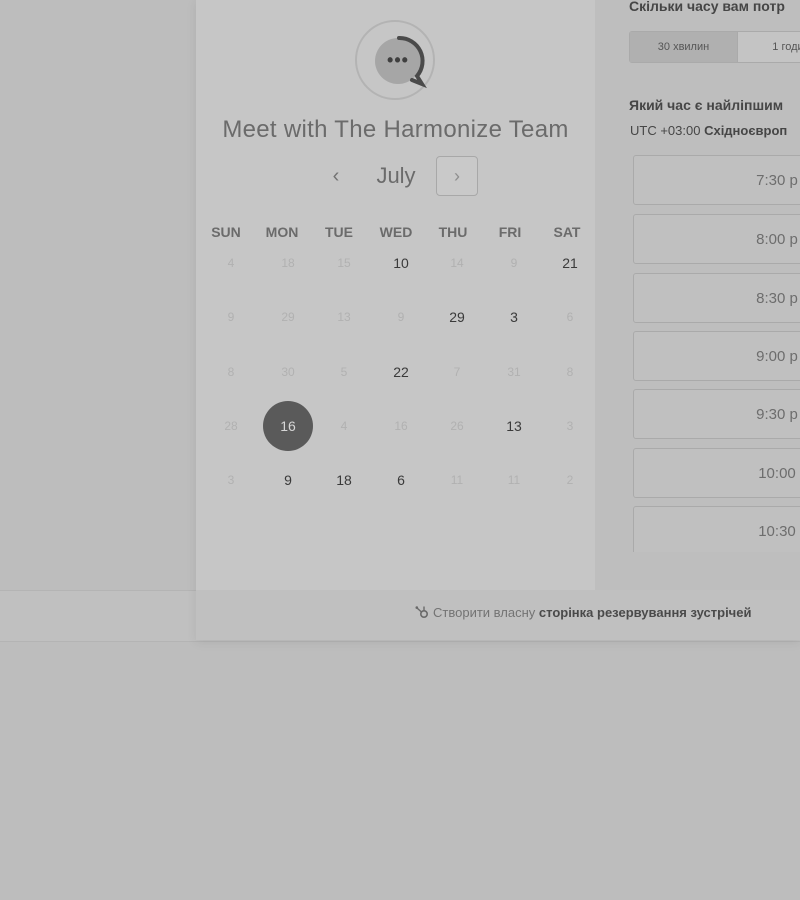  I want to click on time-slot-label: 8:30 p, so click(777, 298).